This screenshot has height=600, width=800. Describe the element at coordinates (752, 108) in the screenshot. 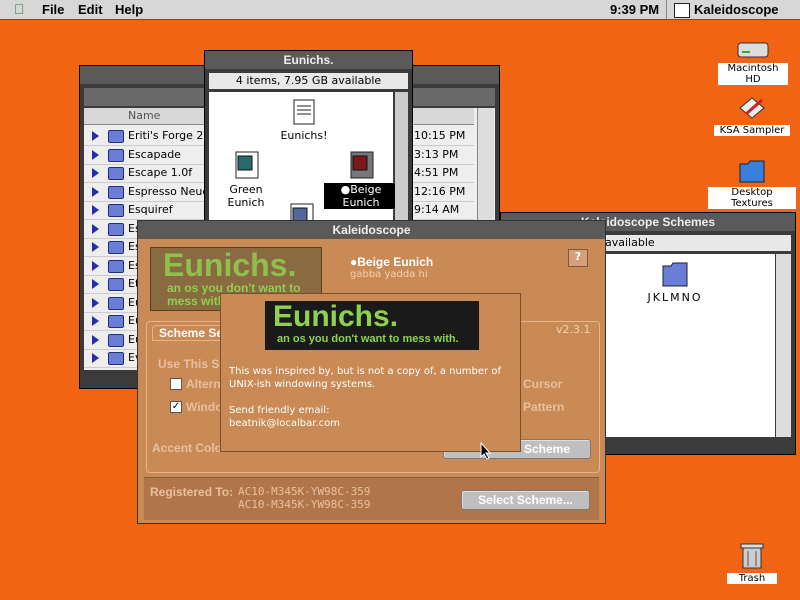

I see `kaleidoscope-app-icon` at that location.